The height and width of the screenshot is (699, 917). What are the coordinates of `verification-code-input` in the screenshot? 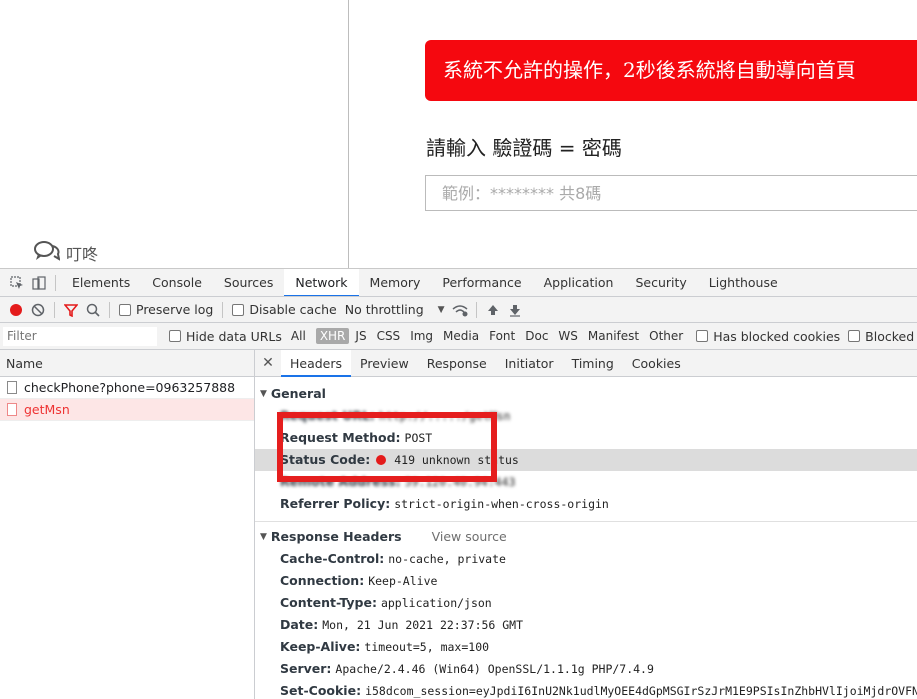 It's located at (671, 193).